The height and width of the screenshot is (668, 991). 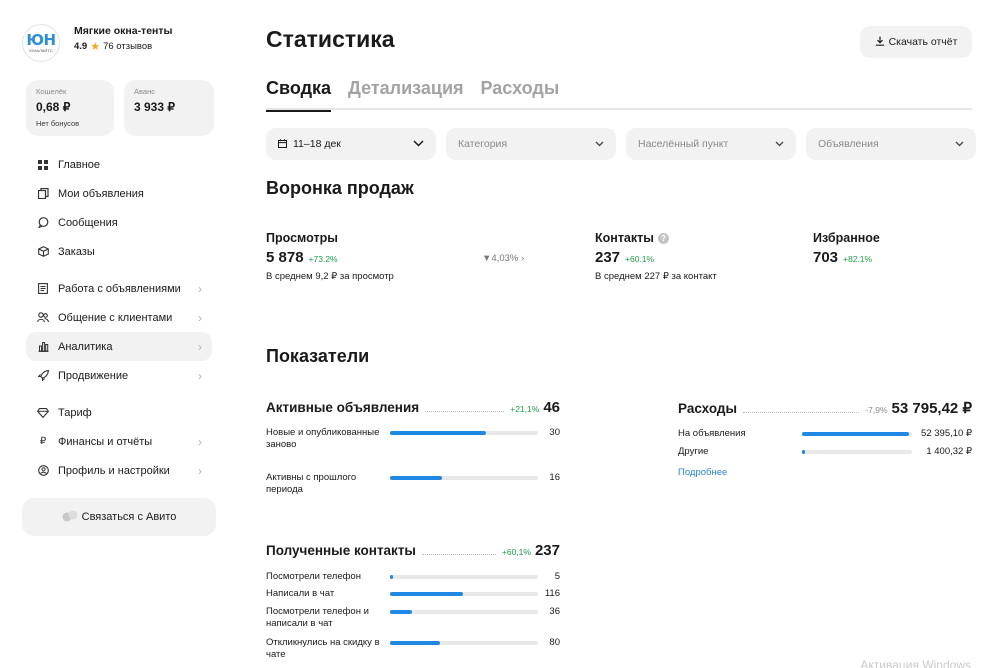 I want to click on advance-value: 3 933 ₽, so click(x=154, y=107).